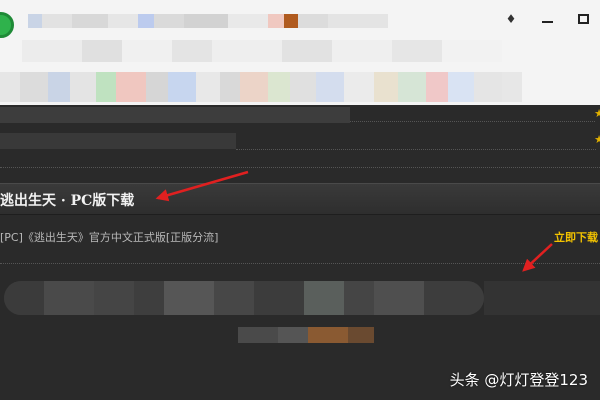 The height and width of the screenshot is (400, 600). I want to click on blurred-address-bar, so click(262, 51).